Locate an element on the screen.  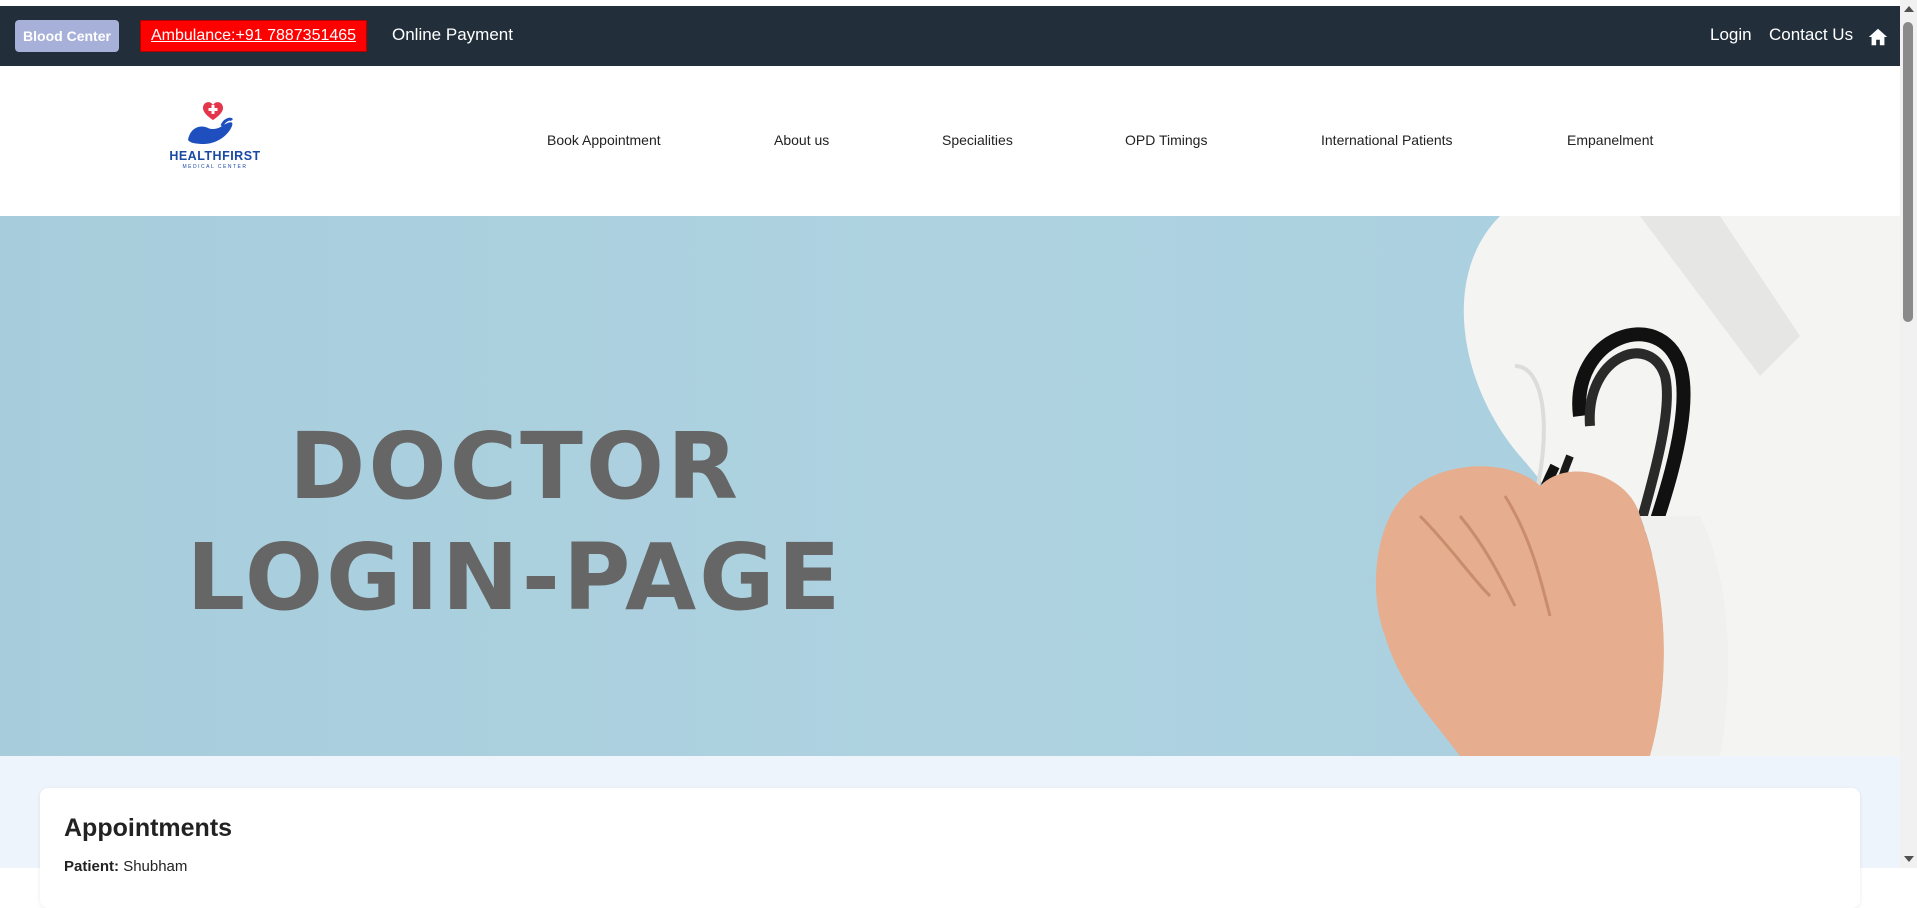
hero-title-line2: LOGIN-PAGE is located at coordinates (515, 577).